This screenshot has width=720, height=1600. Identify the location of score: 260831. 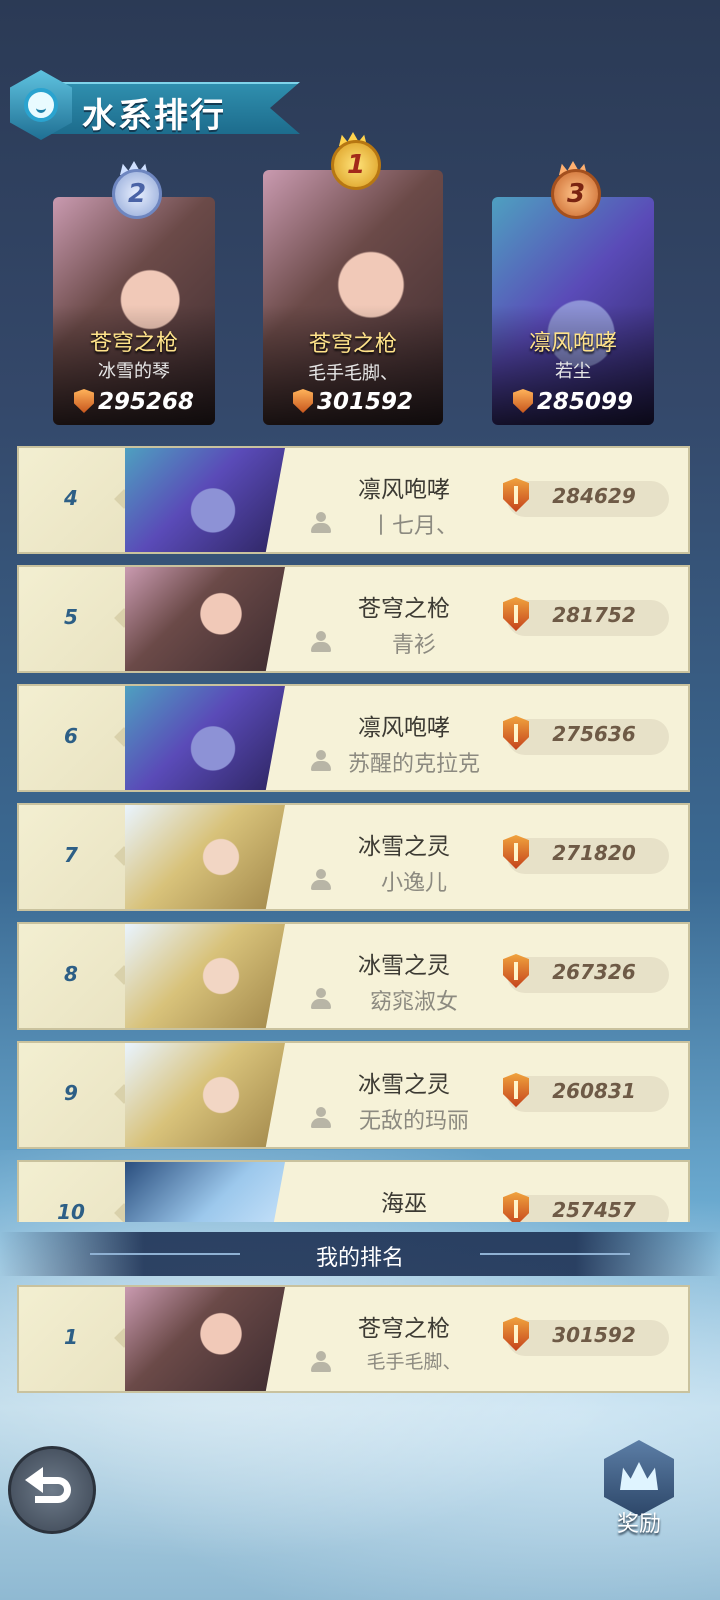
(594, 1091).